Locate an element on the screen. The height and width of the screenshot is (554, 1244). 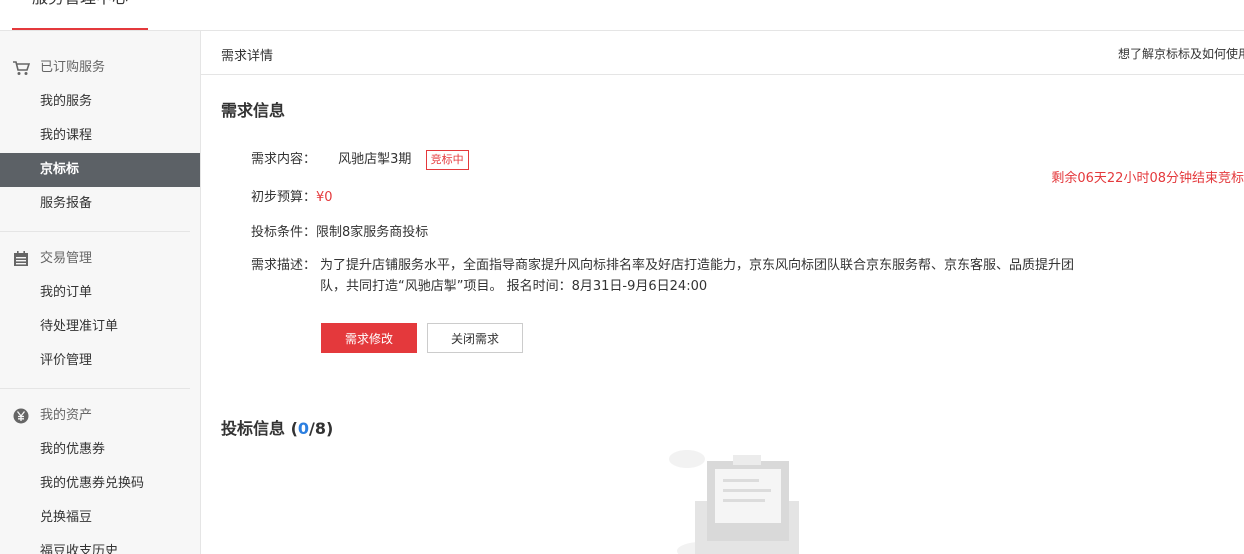
cart-icon is located at coordinates (21, 68).